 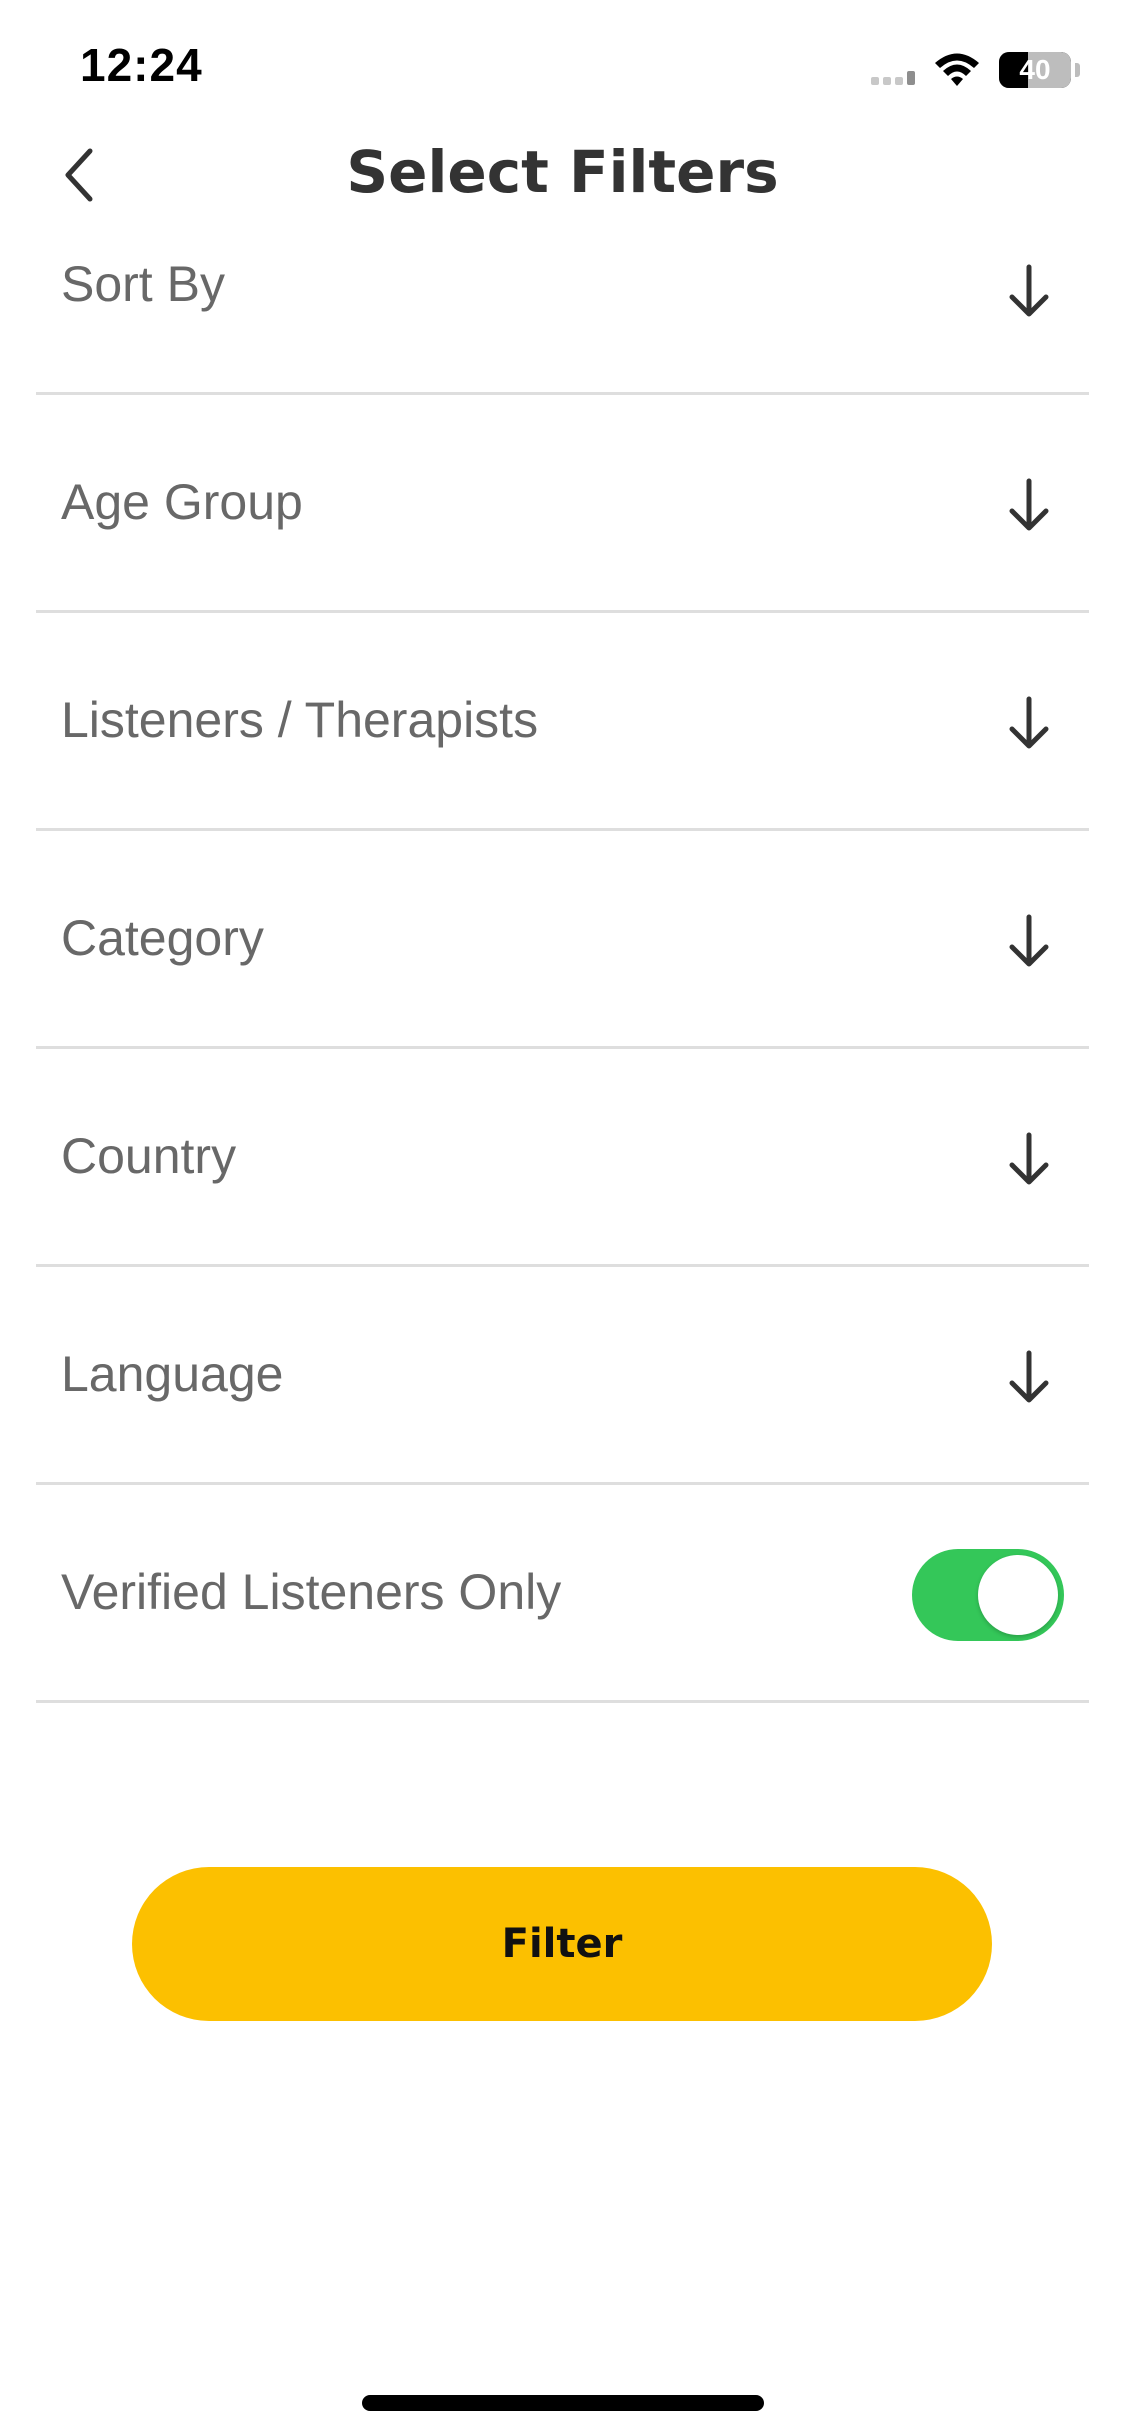 I want to click on filter-label: Category, so click(x=162, y=938).